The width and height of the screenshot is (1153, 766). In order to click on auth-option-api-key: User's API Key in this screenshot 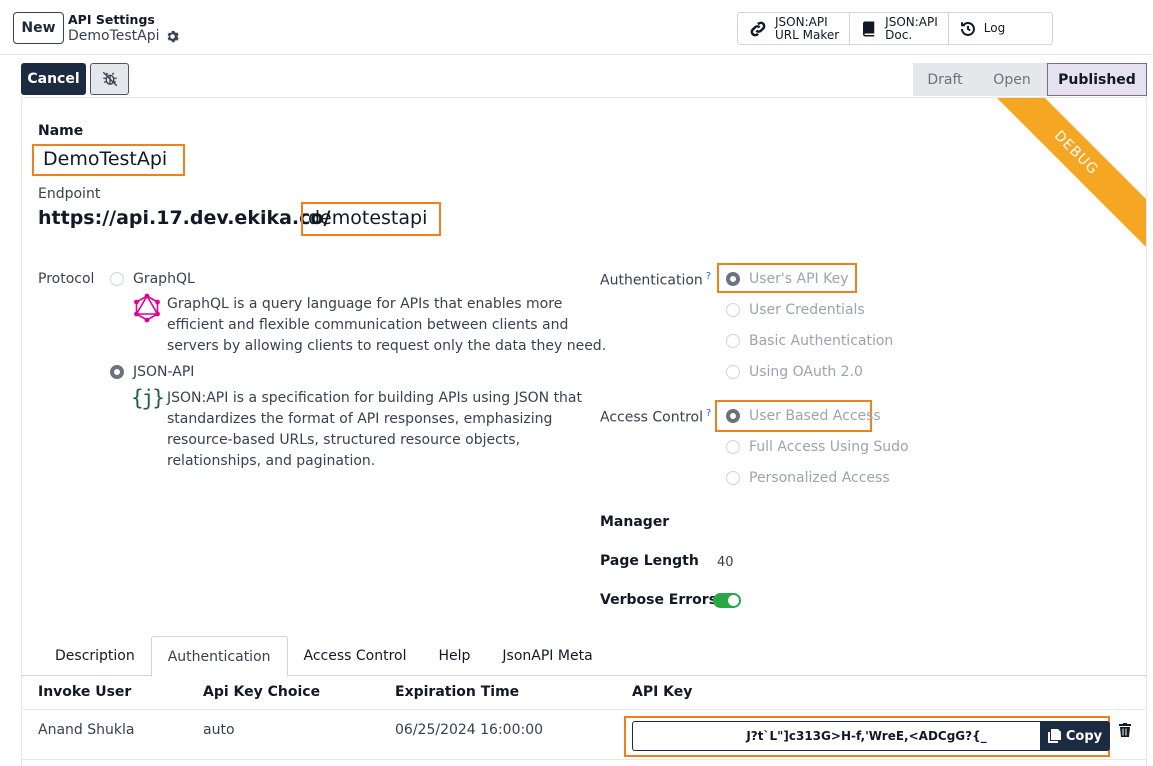, I will do `click(787, 279)`.